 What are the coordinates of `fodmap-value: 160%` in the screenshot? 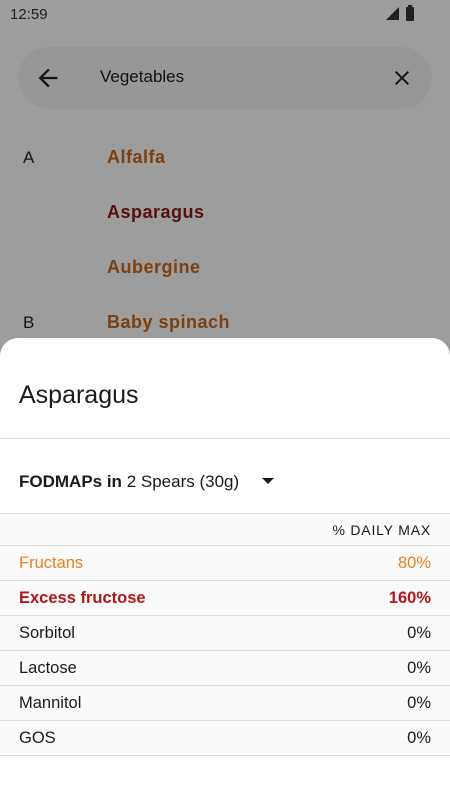 It's located at (409, 598).